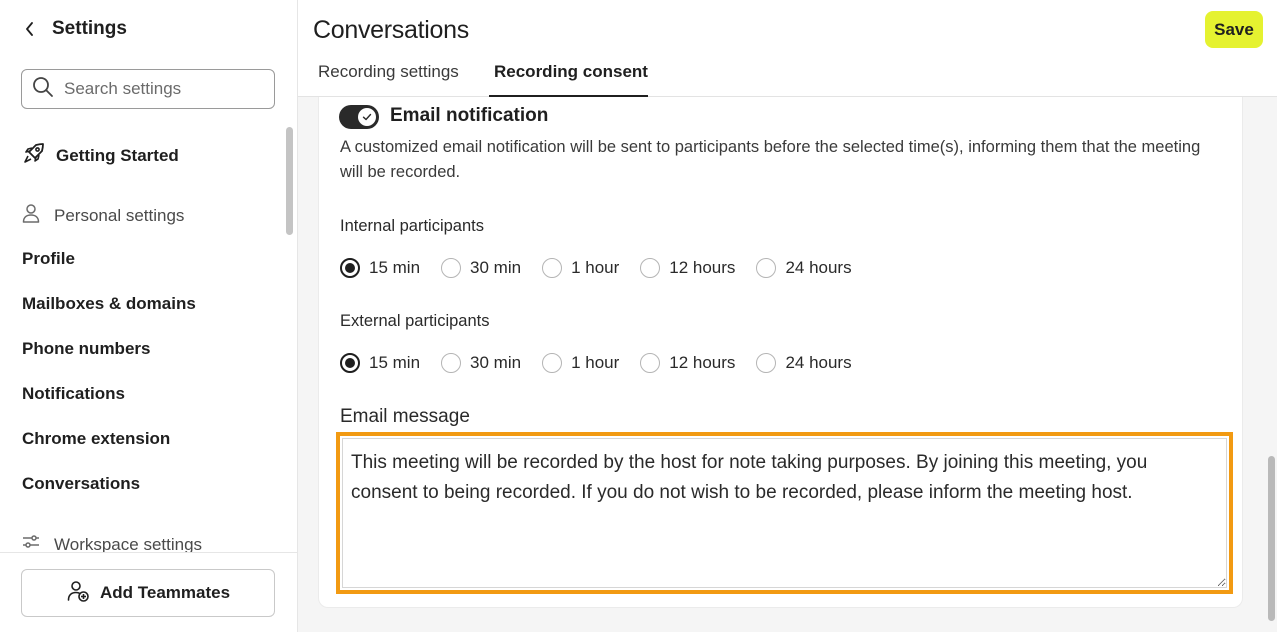 This screenshot has width=1277, height=632. Describe the element at coordinates (571, 72) in the screenshot. I see `tab-recording-consent: Recording consent` at that location.